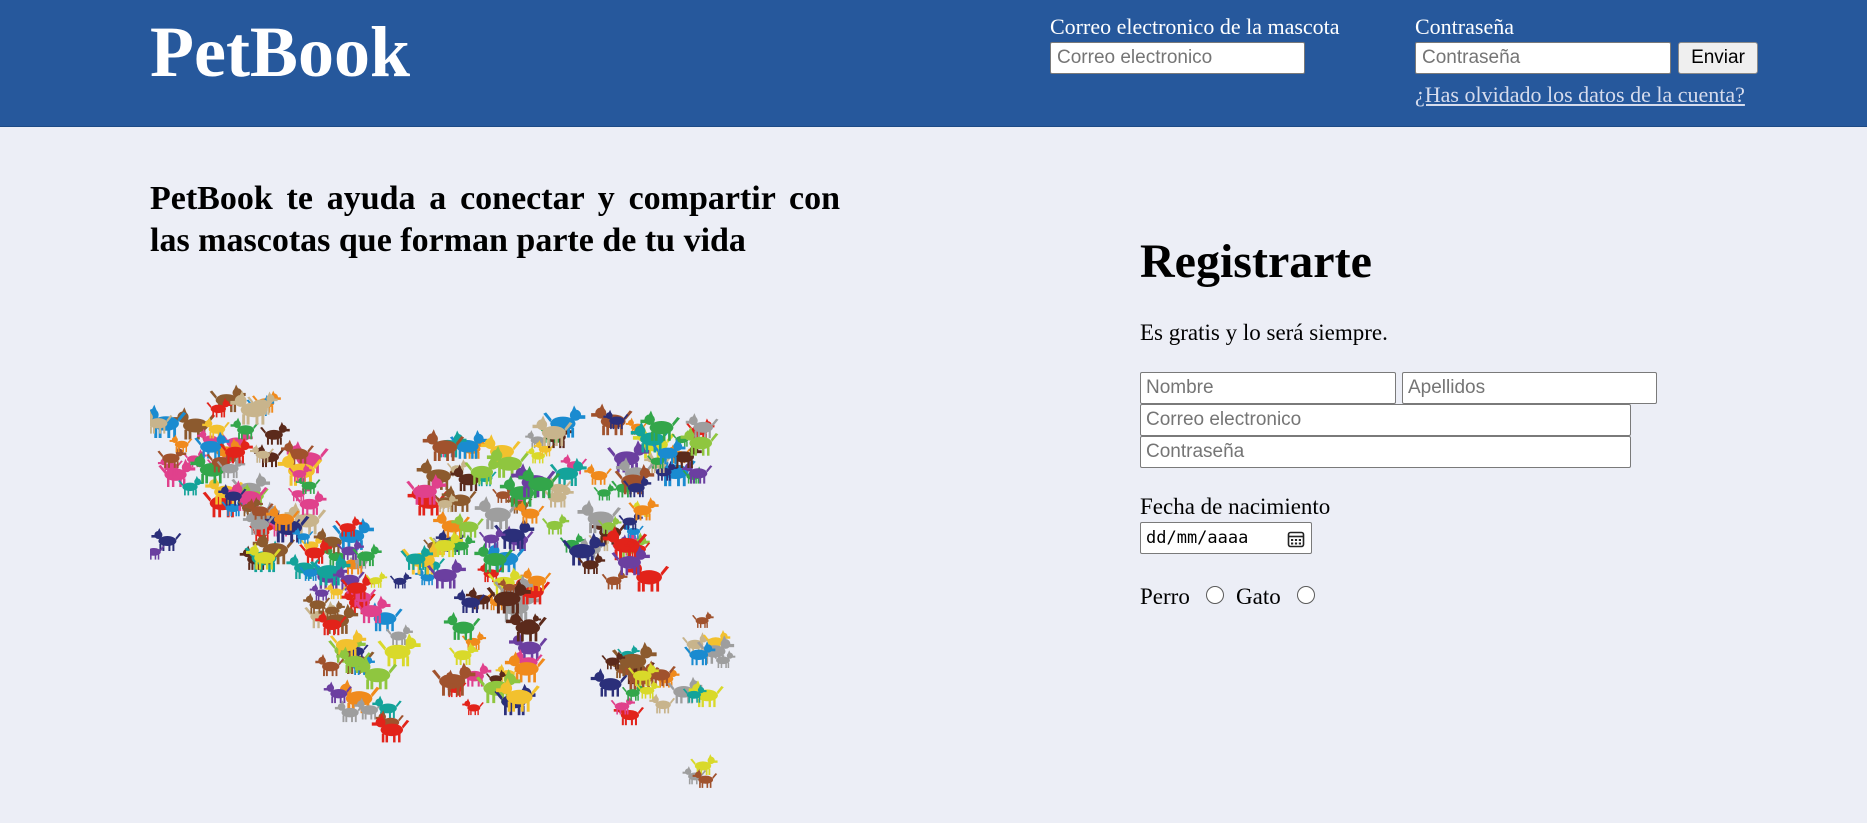  I want to click on birth-date-input: dd/mm/aaaa, so click(1226, 538).